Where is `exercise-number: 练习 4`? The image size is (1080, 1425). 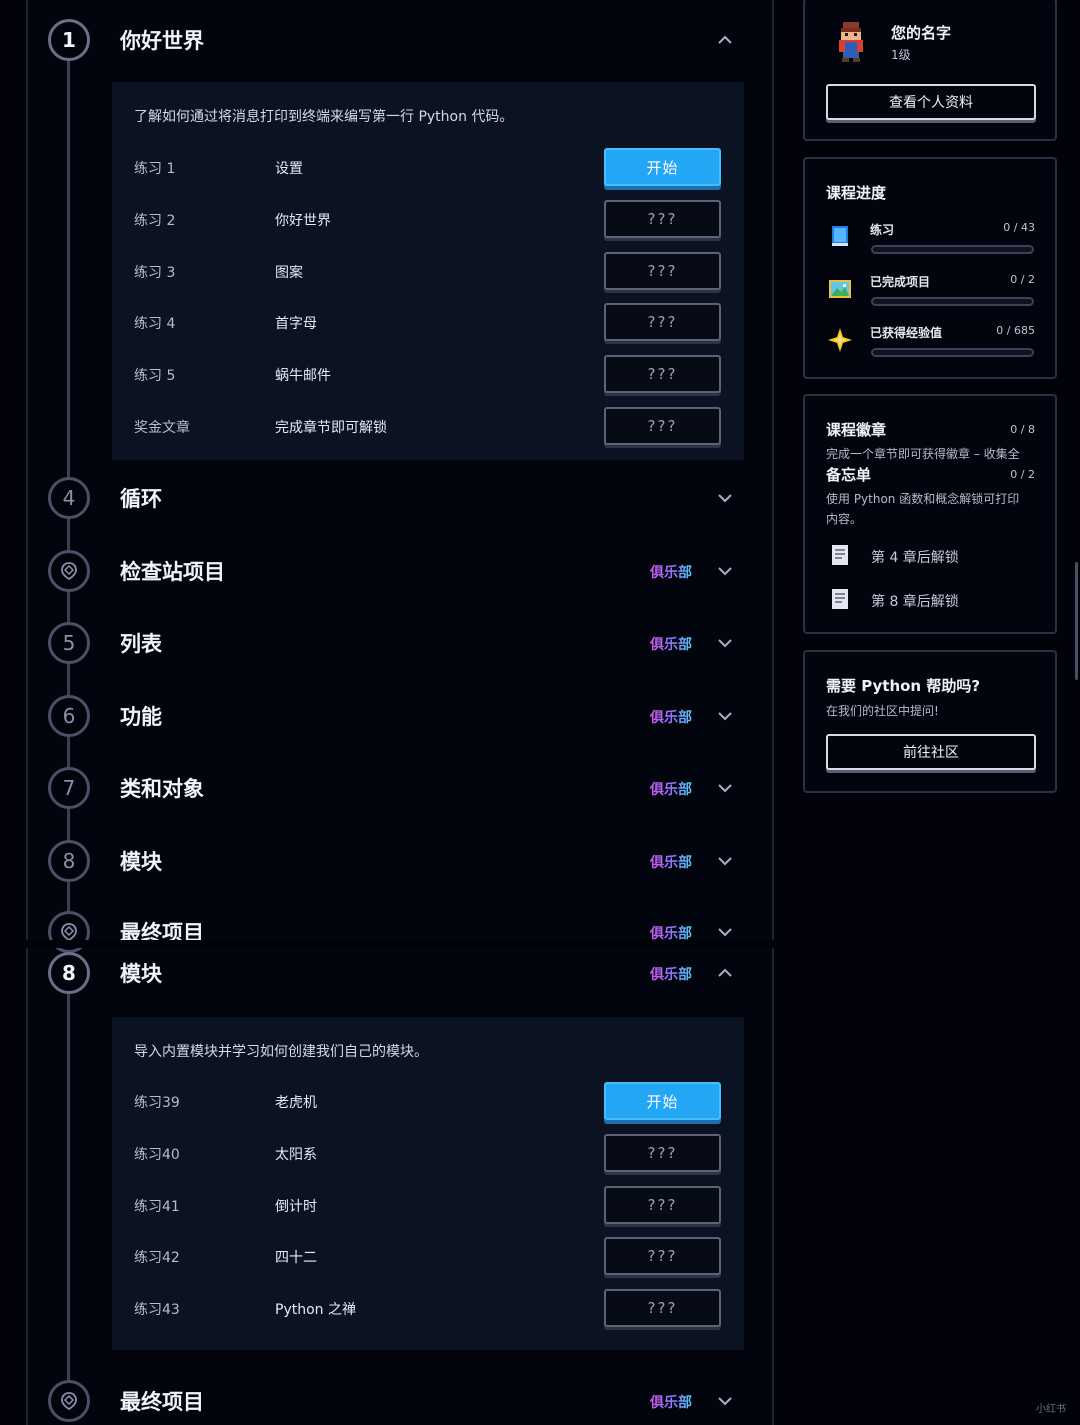 exercise-number: 练习 4 is located at coordinates (155, 324).